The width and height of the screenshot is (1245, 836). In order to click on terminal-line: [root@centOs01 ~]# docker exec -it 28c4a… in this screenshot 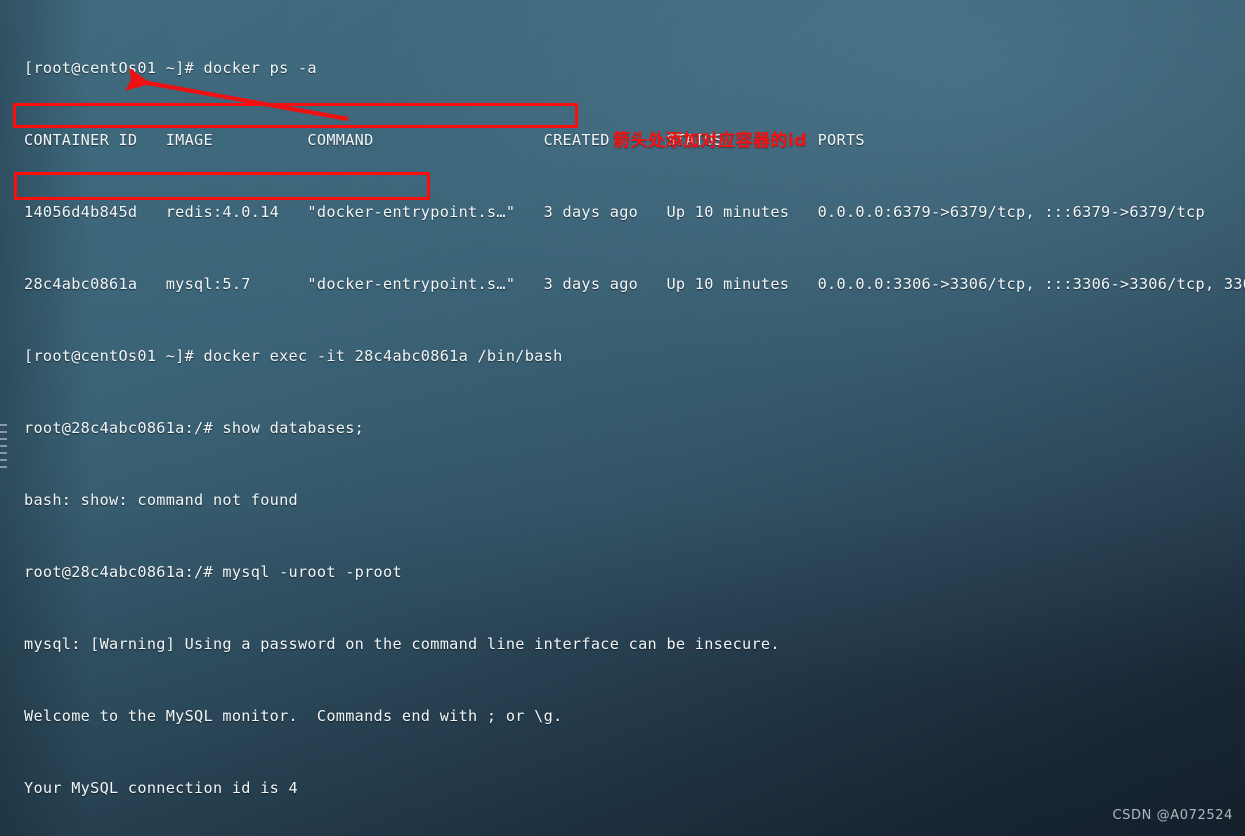, I will do `click(293, 356)`.